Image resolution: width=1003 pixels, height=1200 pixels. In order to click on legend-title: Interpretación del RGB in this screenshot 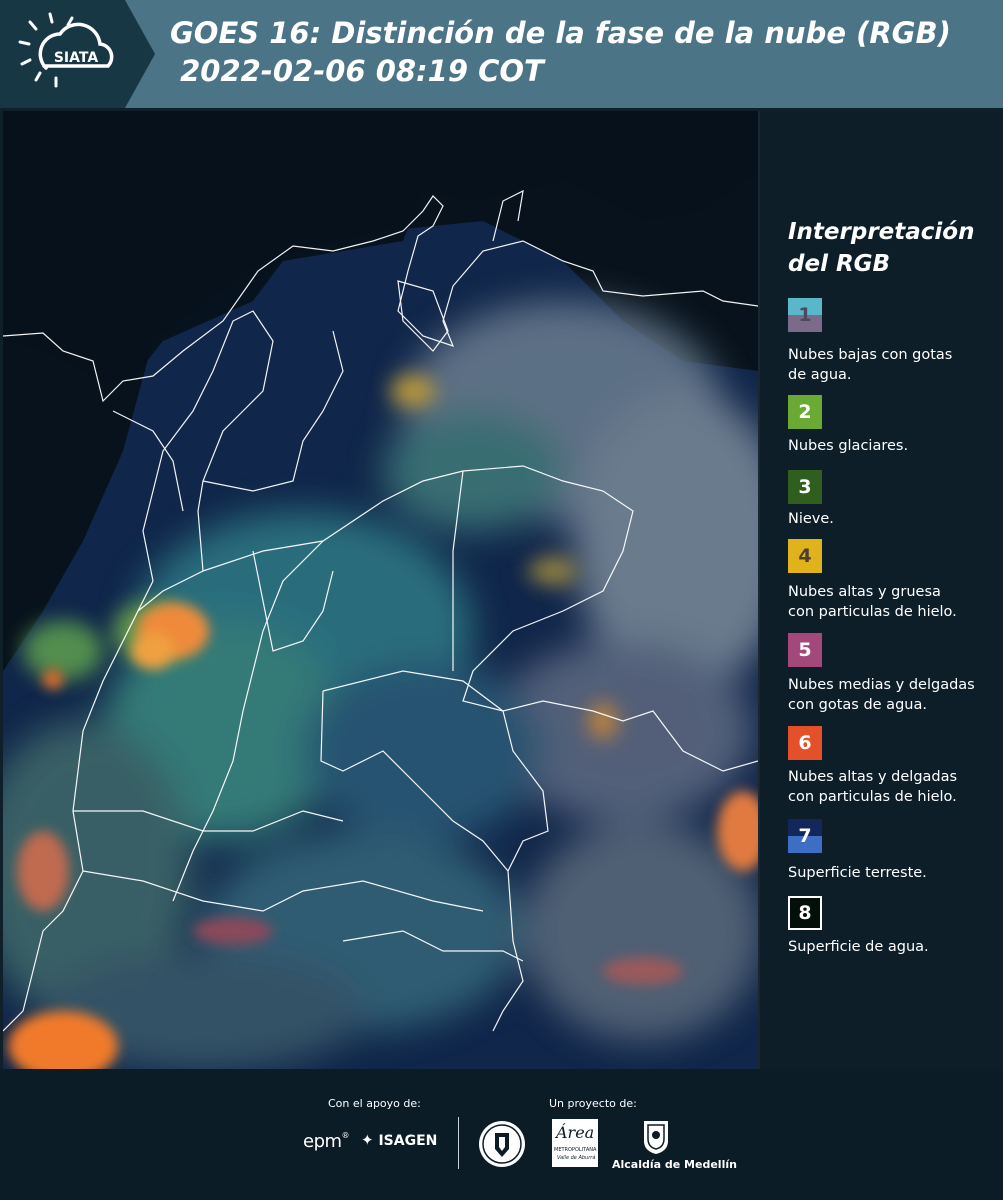, I will do `click(881, 248)`.